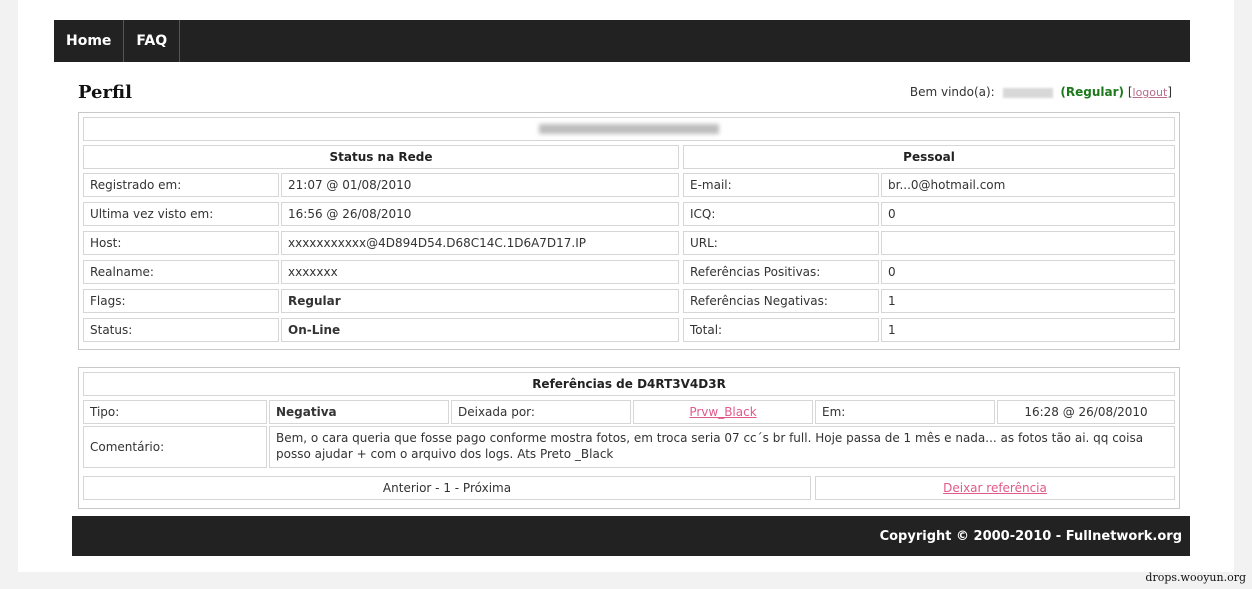 The image size is (1252, 589). I want to click on profile-banner, so click(629, 129).